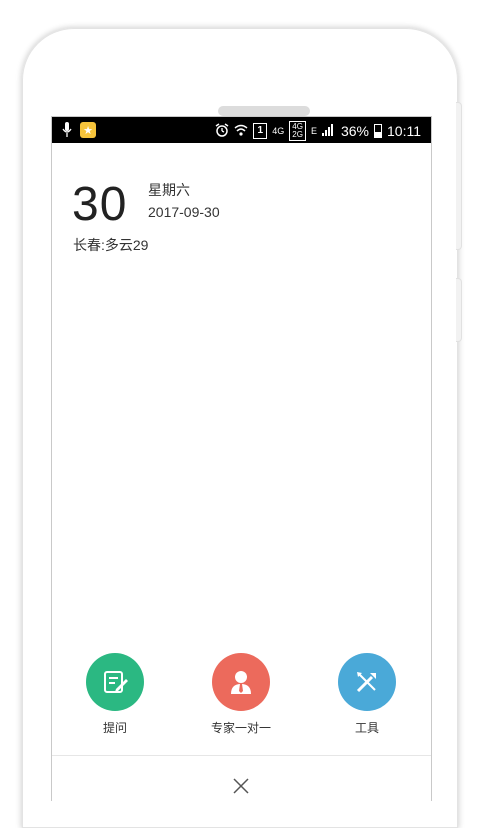 The width and height of the screenshot is (480, 828). I want to click on action-bar: 提问 专家一对一 工具, so click(241, 694).